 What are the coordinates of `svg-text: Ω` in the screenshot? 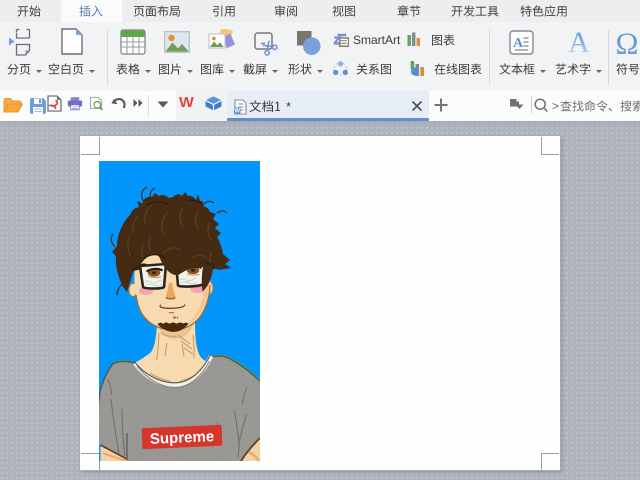 It's located at (626, 42).